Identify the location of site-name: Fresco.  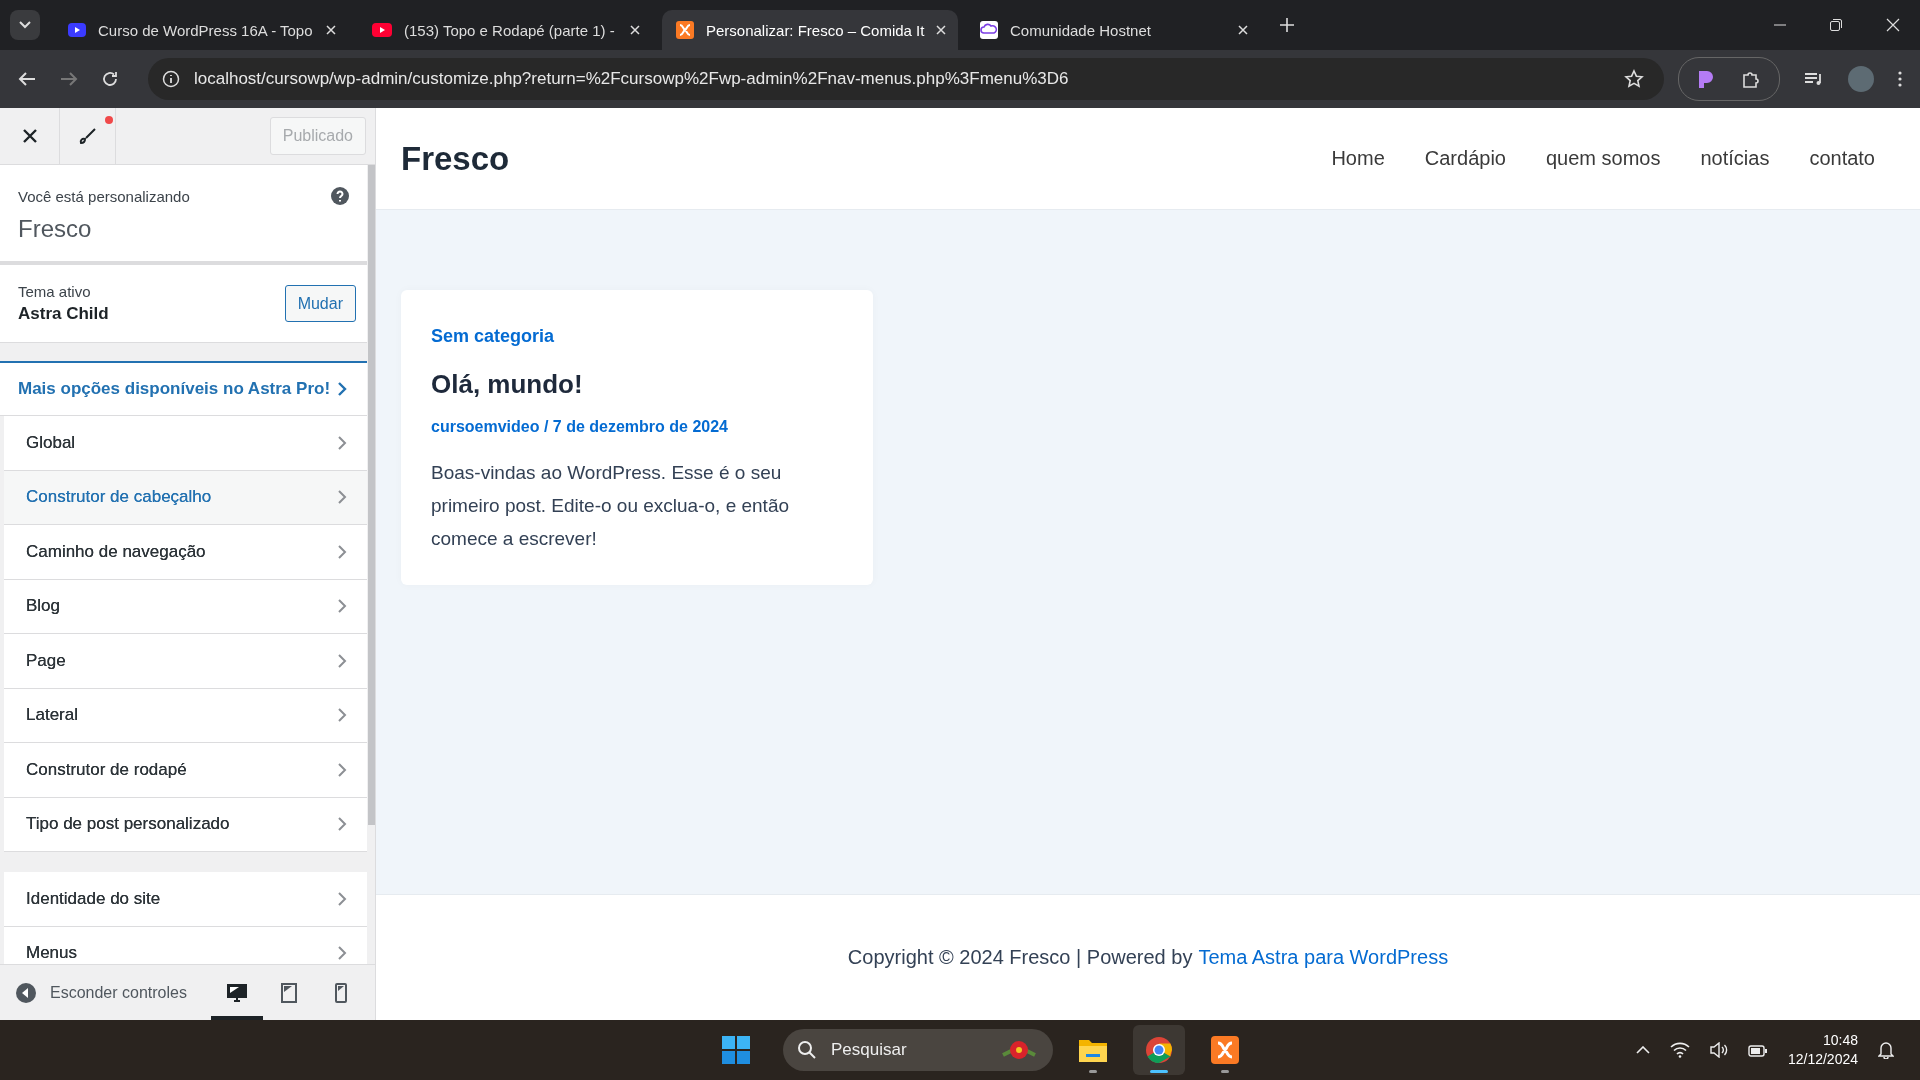
(55, 229).